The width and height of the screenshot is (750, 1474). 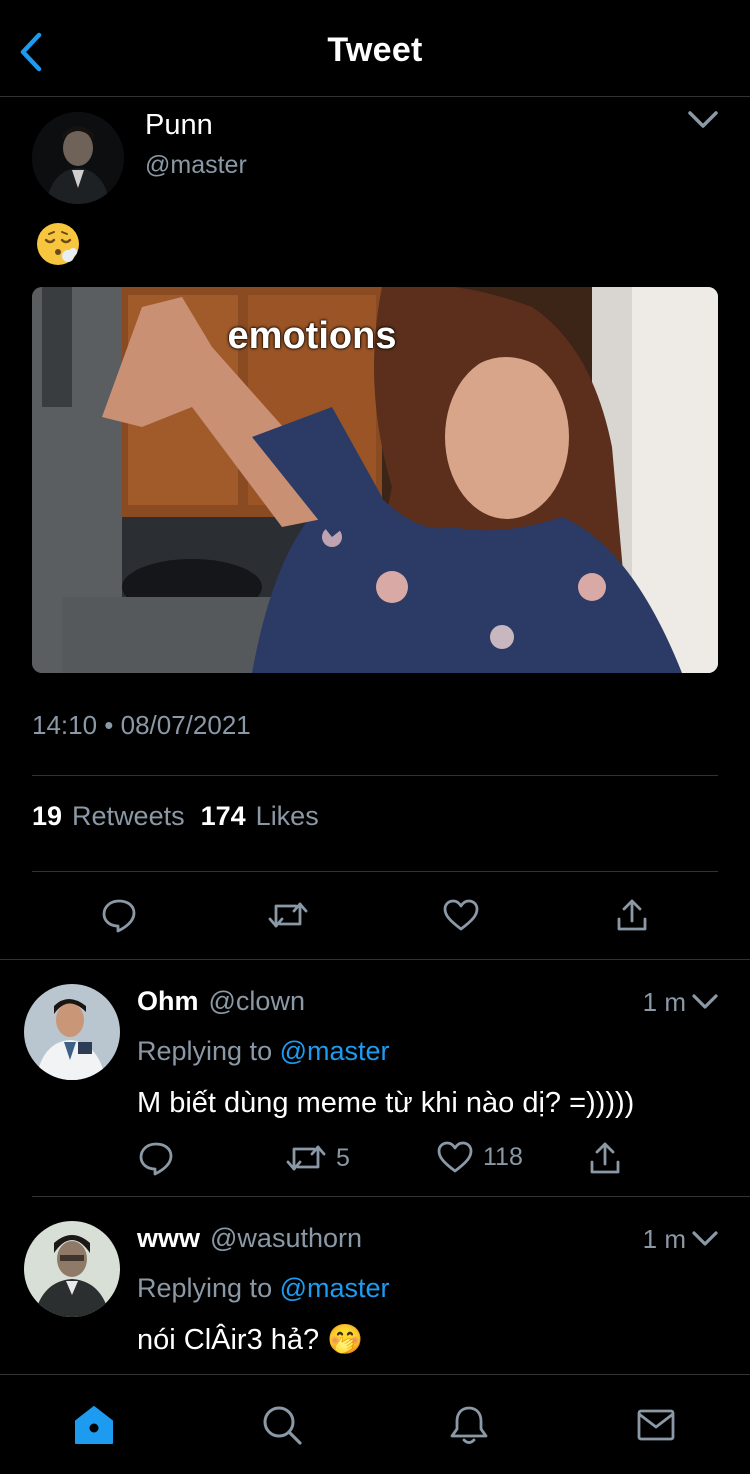 I want to click on like-button, so click(x=461, y=915).